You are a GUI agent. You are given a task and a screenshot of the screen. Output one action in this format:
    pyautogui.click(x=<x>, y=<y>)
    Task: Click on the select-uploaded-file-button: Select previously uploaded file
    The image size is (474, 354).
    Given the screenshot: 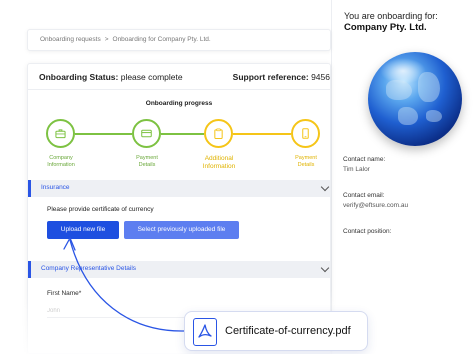 What is the action you would take?
    pyautogui.click(x=181, y=230)
    